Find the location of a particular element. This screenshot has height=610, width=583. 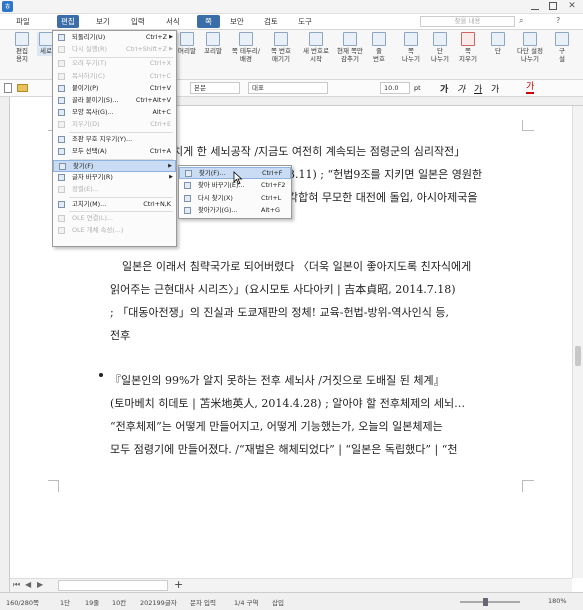

menu-tools: 도구 is located at coordinates (305, 21).